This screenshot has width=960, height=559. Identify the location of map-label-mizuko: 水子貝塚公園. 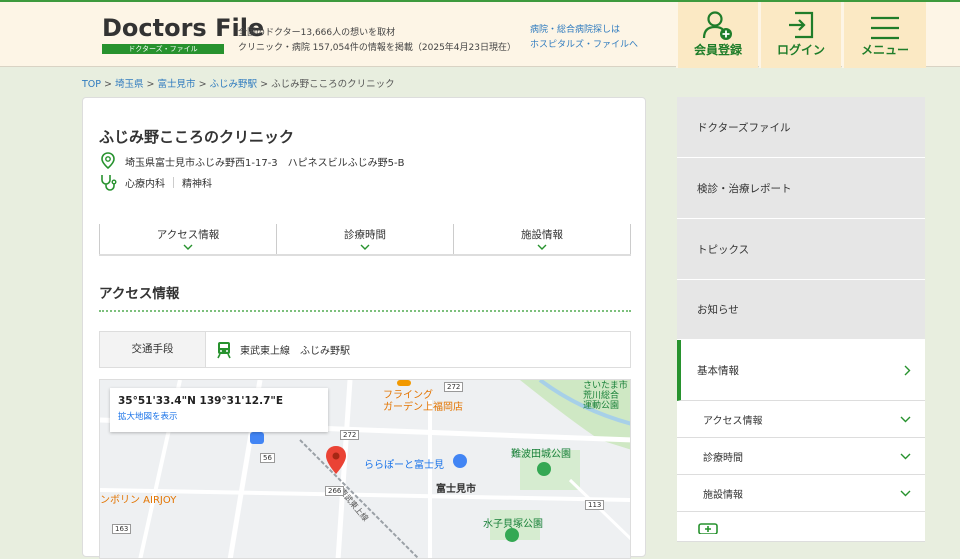
(513, 524).